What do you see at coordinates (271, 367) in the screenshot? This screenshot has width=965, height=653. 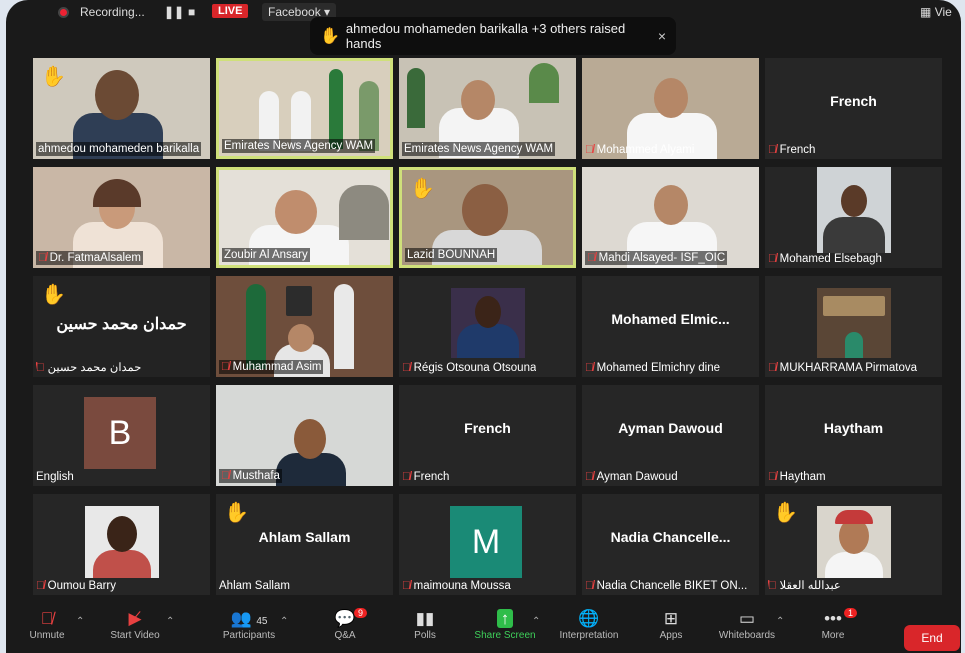 I see `participant-name: 🎙̸ Muhammad Asim` at bounding box center [271, 367].